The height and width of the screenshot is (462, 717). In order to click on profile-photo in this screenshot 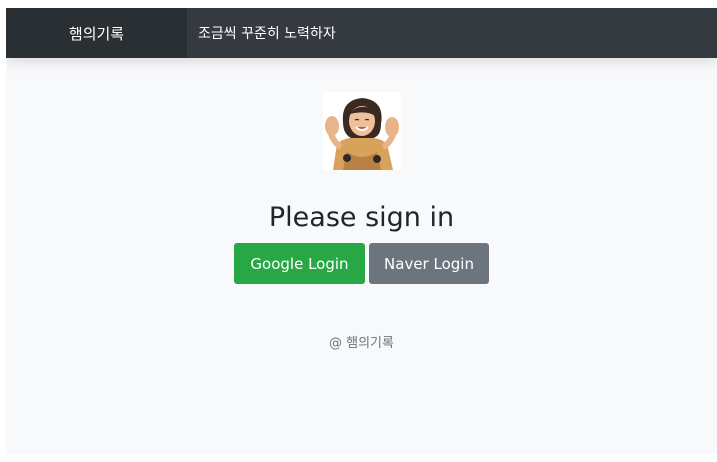, I will do `click(361, 131)`.